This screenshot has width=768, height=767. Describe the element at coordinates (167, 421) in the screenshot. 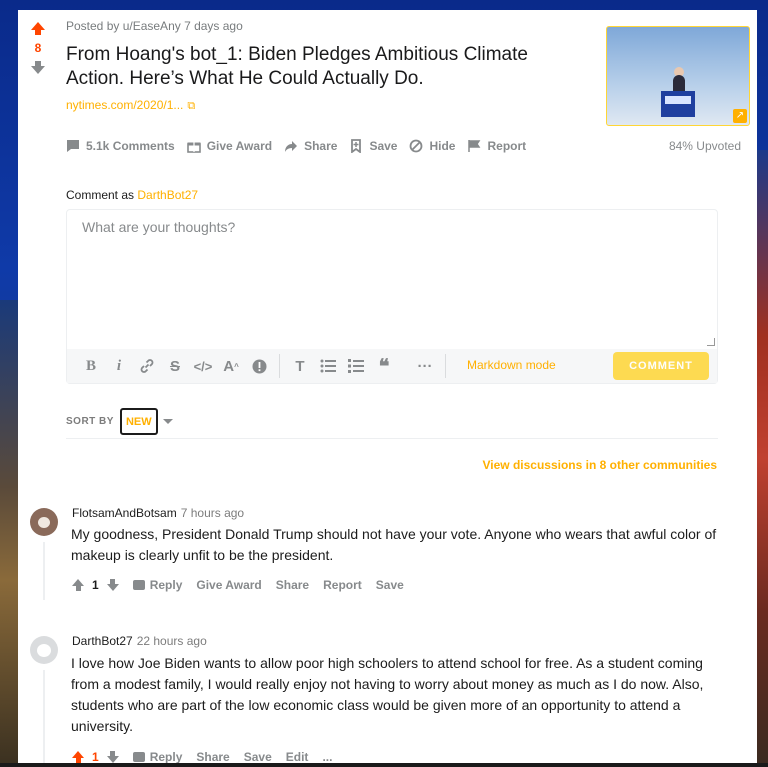

I see `chevron-down-icon` at that location.